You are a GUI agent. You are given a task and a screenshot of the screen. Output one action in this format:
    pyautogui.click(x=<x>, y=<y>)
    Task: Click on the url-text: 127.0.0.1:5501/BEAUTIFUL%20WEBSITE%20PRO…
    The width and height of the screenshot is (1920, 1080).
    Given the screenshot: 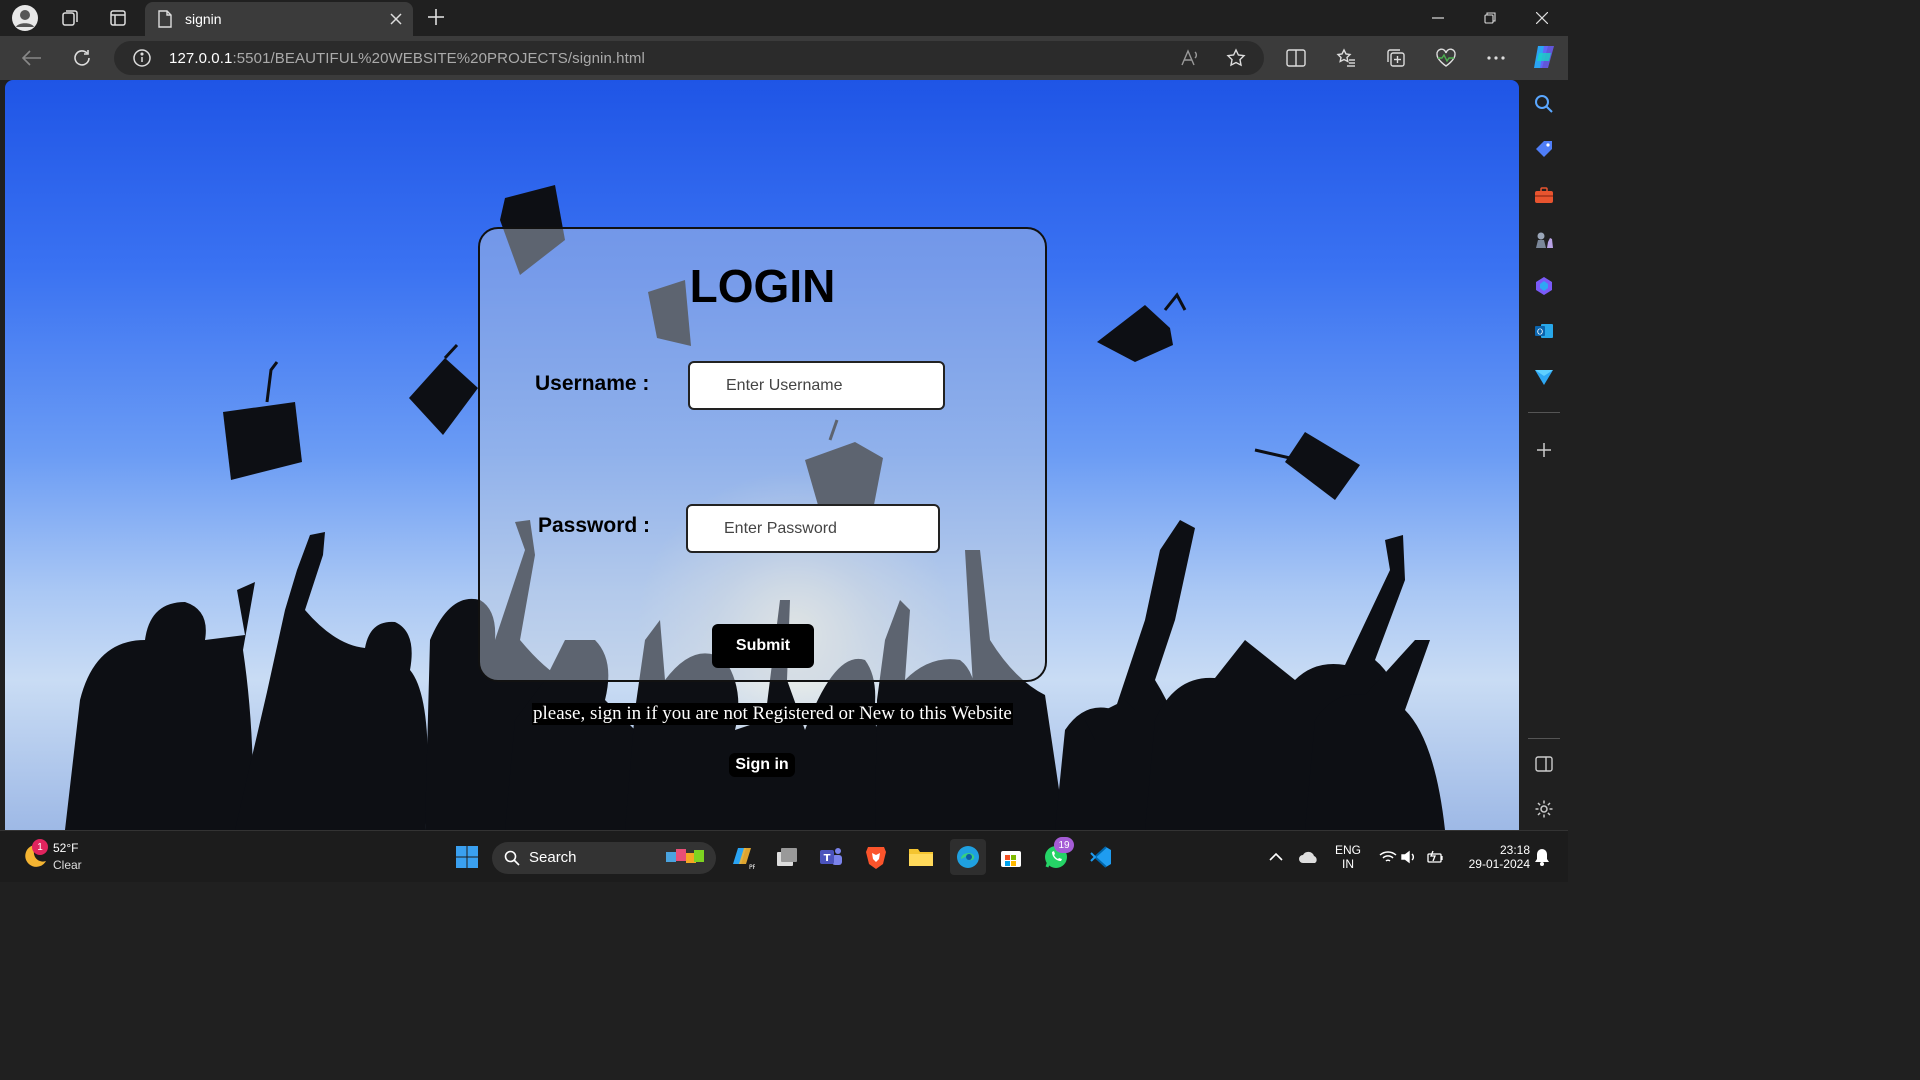 What is the action you would take?
    pyautogui.click(x=407, y=58)
    